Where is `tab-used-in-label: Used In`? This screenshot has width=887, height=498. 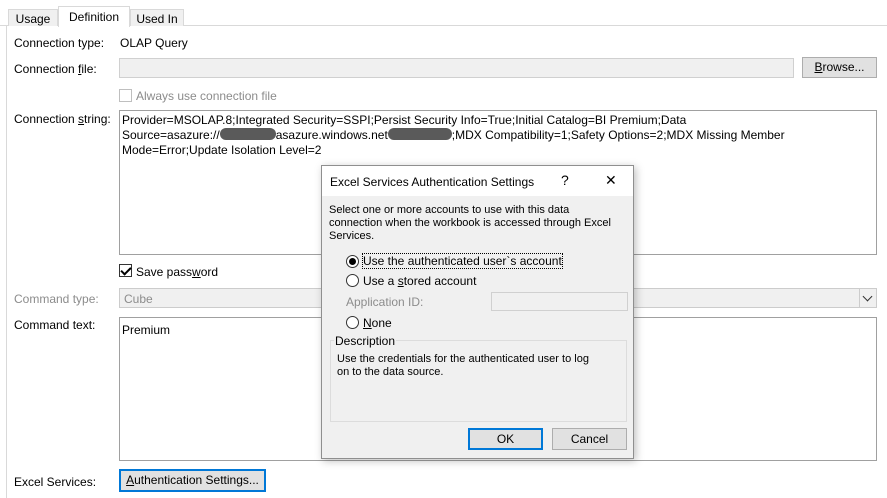
tab-used-in-label: Used In is located at coordinates (157, 19).